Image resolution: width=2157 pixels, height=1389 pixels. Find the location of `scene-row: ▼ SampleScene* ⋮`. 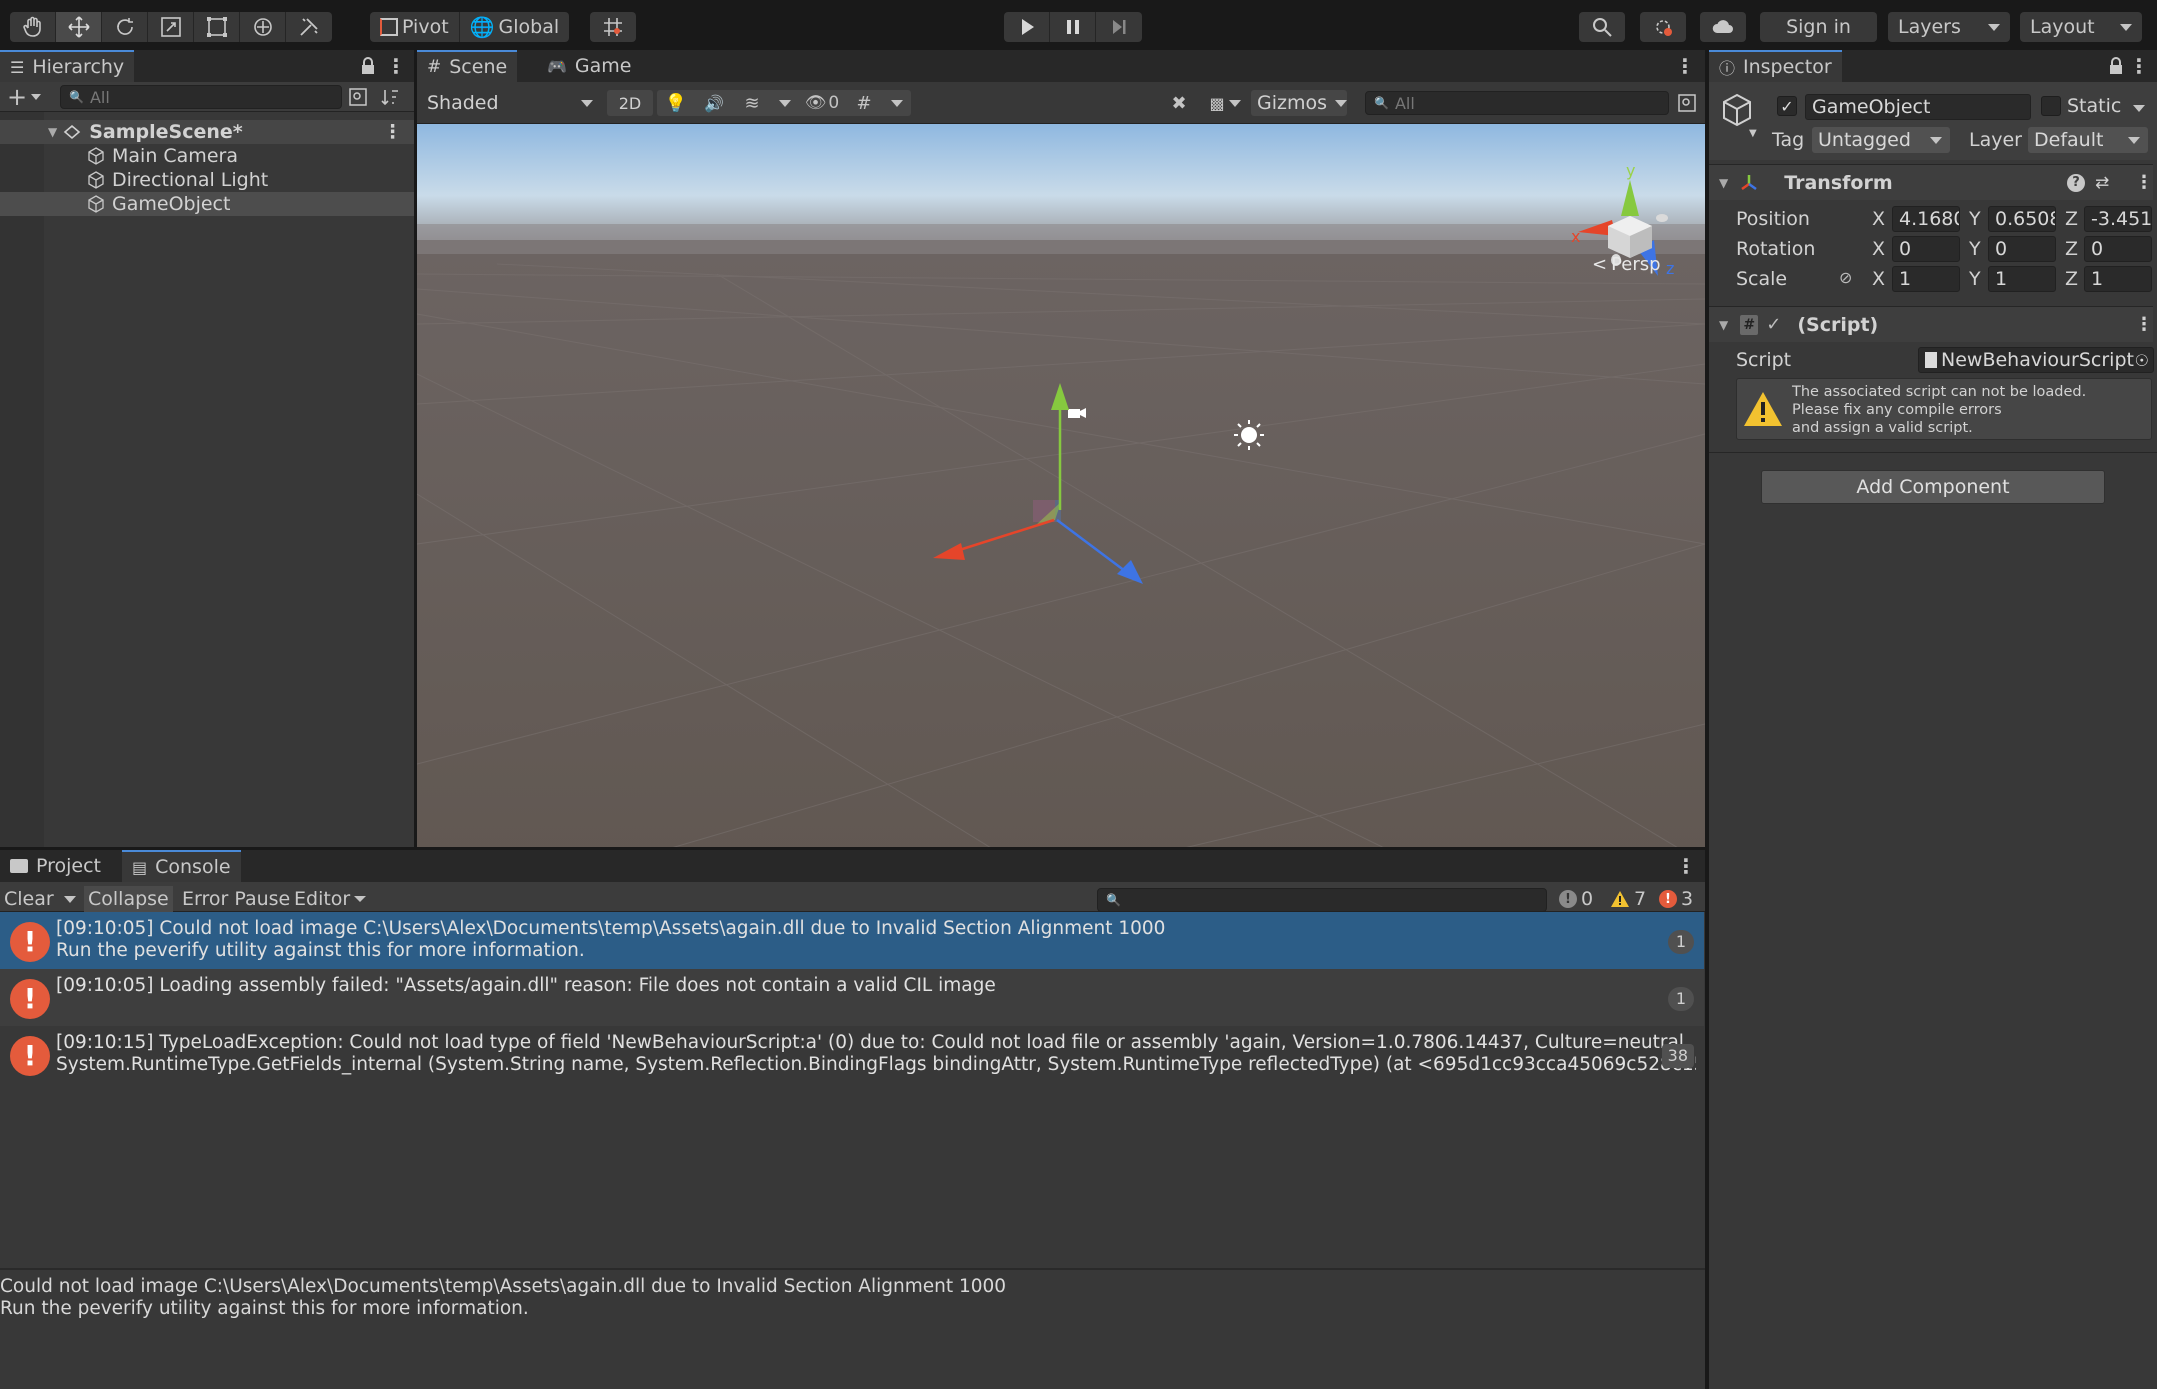

scene-row: ▼ SampleScene* ⋮ is located at coordinates (207, 132).